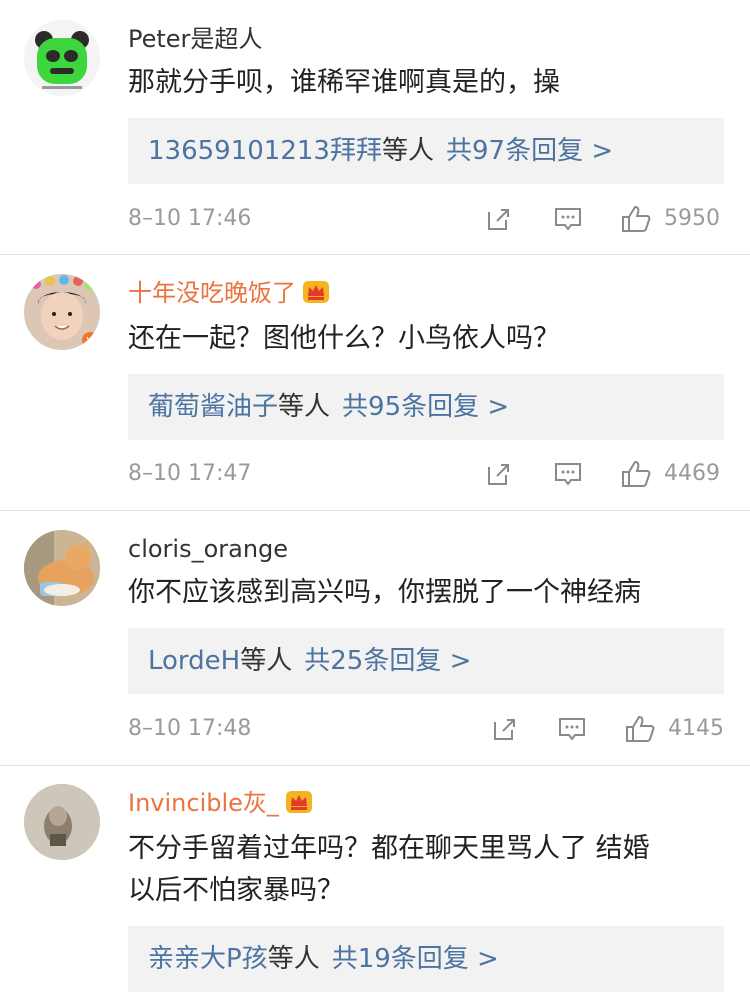 The image size is (750, 1008). Describe the element at coordinates (208, 549) in the screenshot. I see `username: cloris_orange` at that location.